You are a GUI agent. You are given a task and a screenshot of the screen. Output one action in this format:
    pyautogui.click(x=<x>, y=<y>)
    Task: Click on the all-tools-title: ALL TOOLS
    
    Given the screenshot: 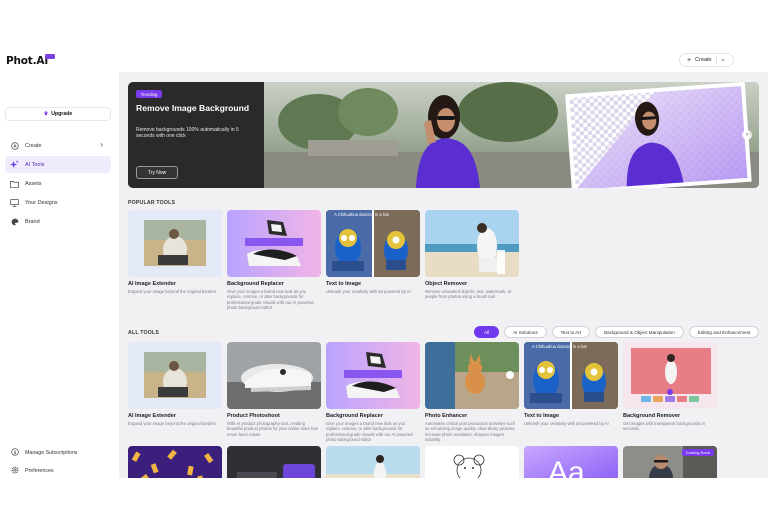 What is the action you would take?
    pyautogui.click(x=144, y=333)
    